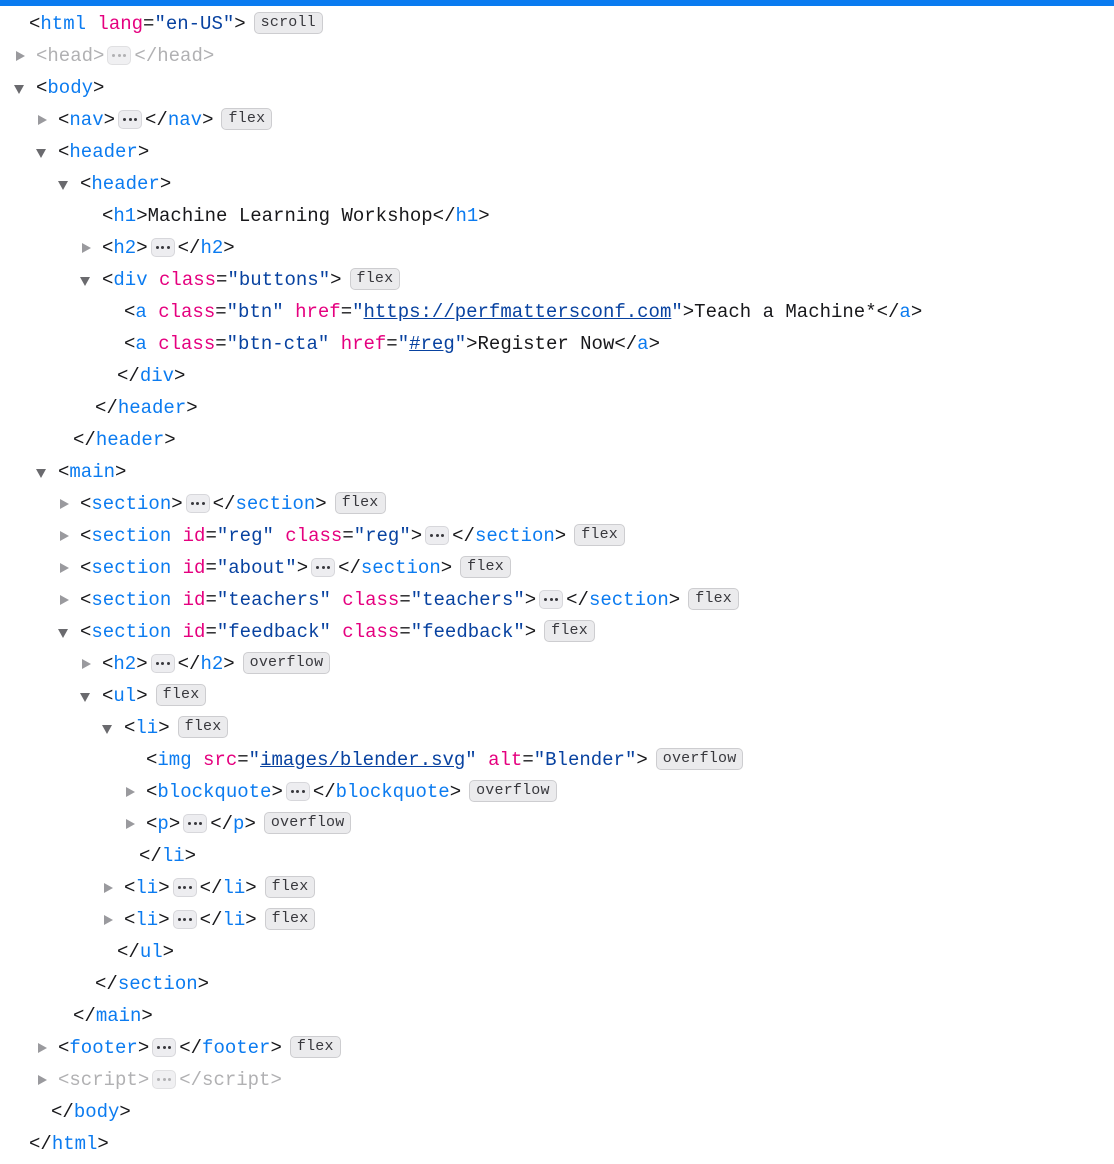 Image resolution: width=1114 pixels, height=1164 pixels. What do you see at coordinates (557, 664) in the screenshot?
I see `node-line-h2-feedback: < h2 > </h2 > overflow` at bounding box center [557, 664].